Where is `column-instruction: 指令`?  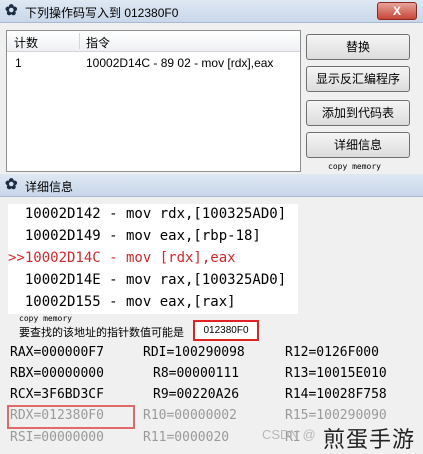 column-instruction: 指令 is located at coordinates (98, 42).